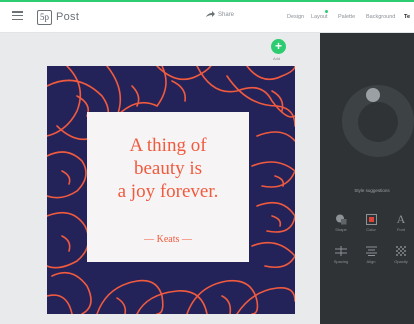  I want to click on color-tool: Color, so click(371, 222).